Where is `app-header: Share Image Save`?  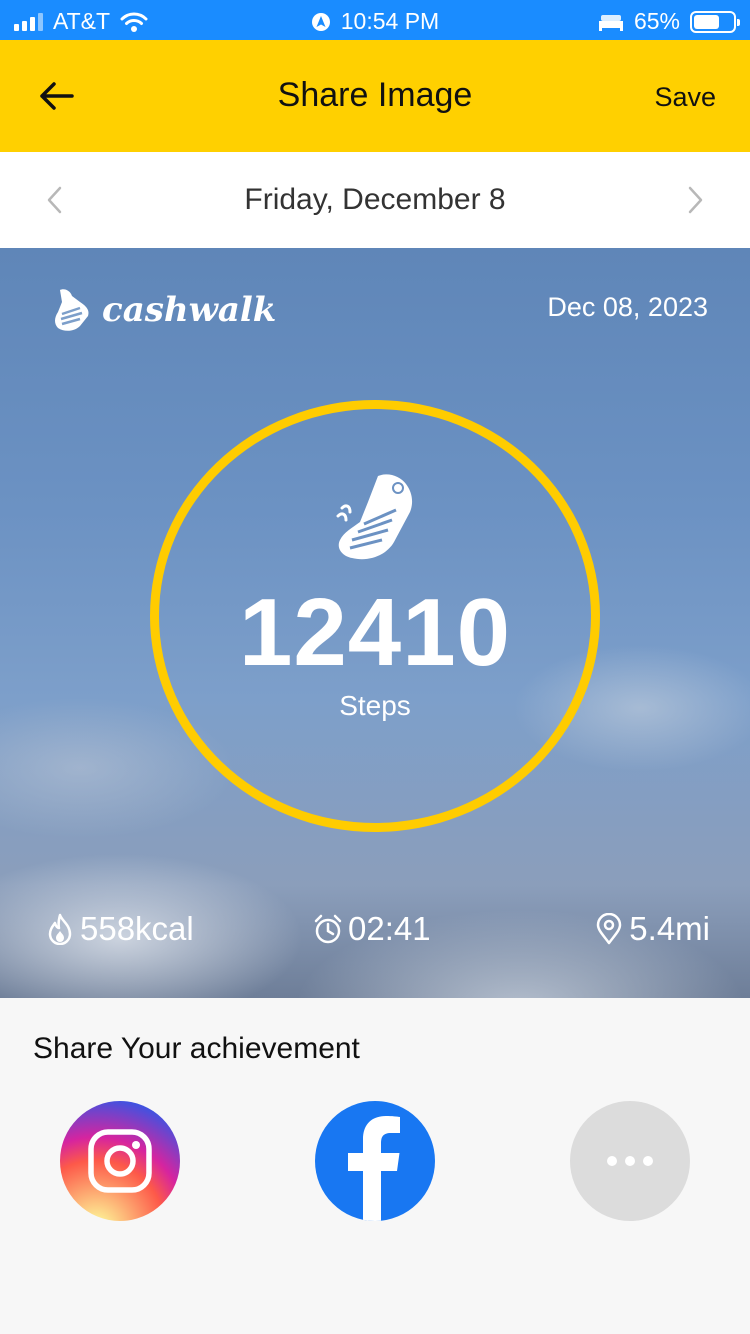
app-header: Share Image Save is located at coordinates (375, 96).